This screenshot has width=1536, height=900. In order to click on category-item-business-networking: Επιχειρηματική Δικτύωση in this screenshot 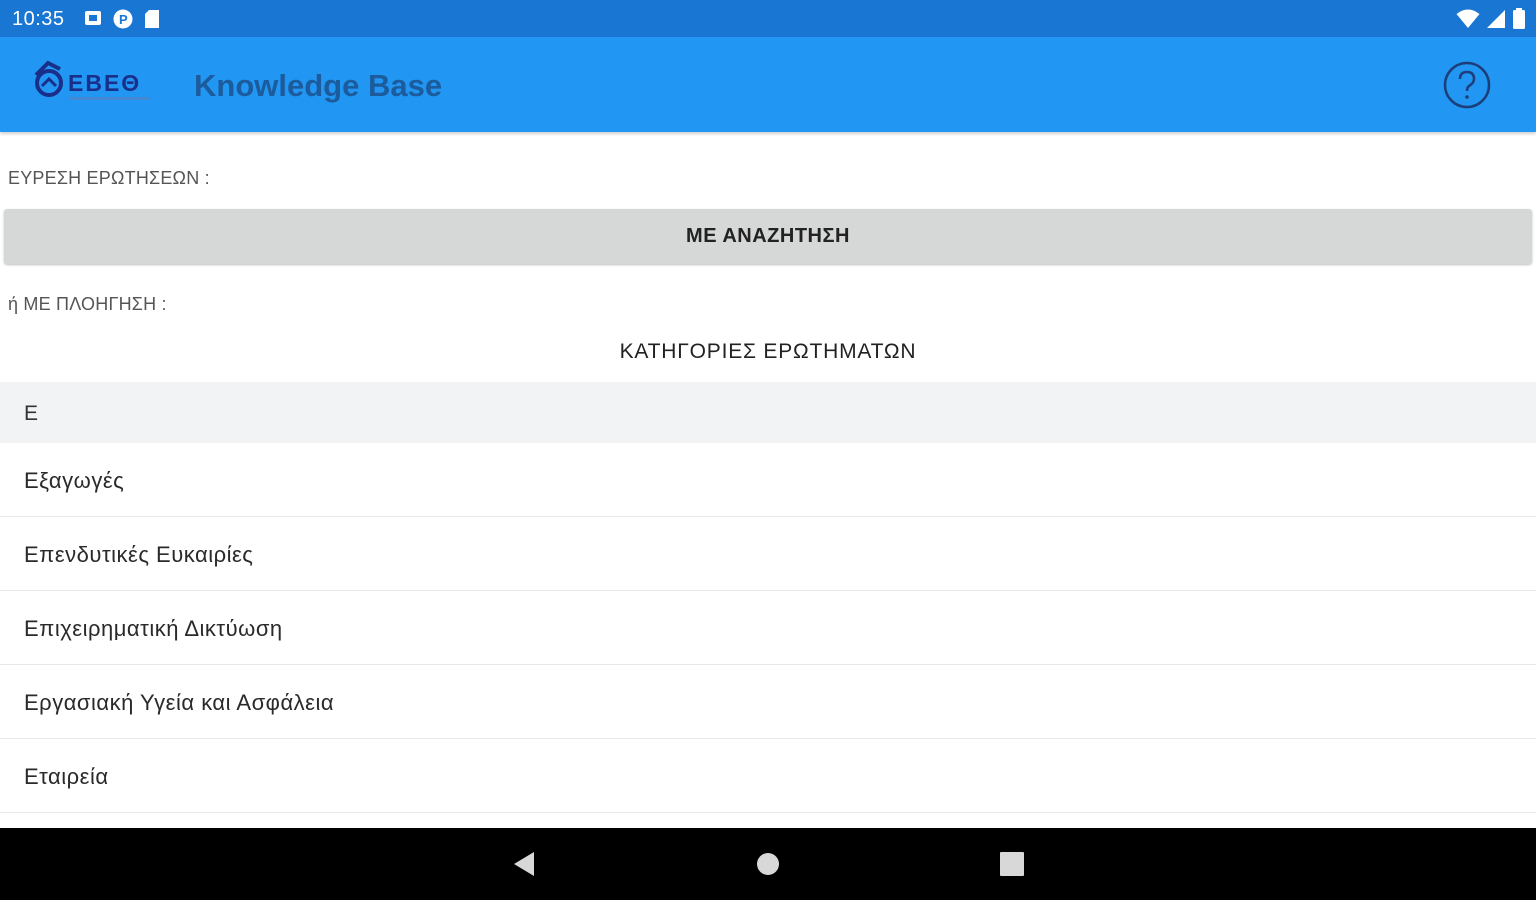, I will do `click(768, 628)`.